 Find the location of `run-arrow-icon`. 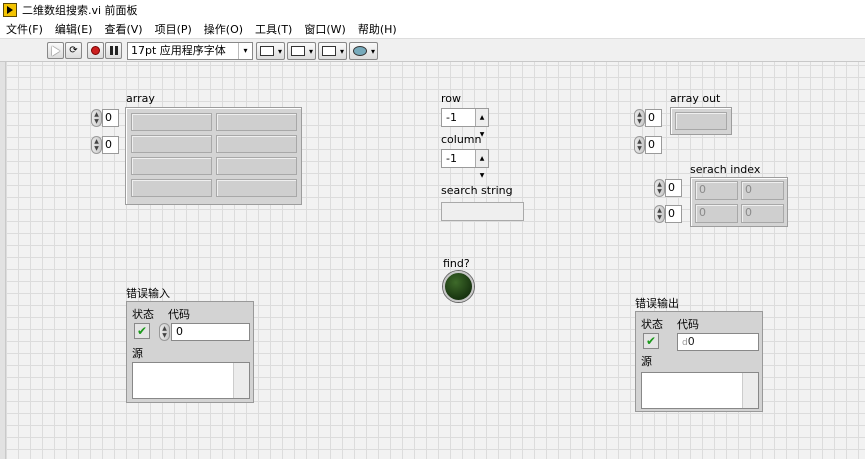

run-arrow-icon is located at coordinates (55, 50).